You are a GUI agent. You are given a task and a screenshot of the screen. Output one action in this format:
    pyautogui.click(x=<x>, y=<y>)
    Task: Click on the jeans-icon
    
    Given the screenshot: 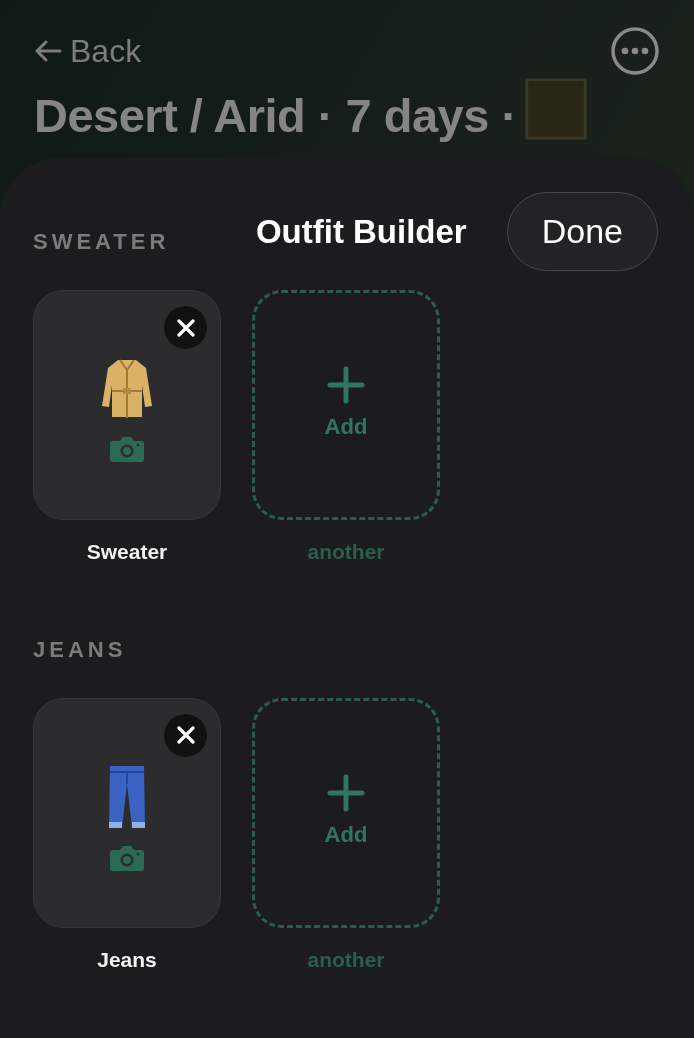 What is the action you would take?
    pyautogui.click(x=127, y=796)
    